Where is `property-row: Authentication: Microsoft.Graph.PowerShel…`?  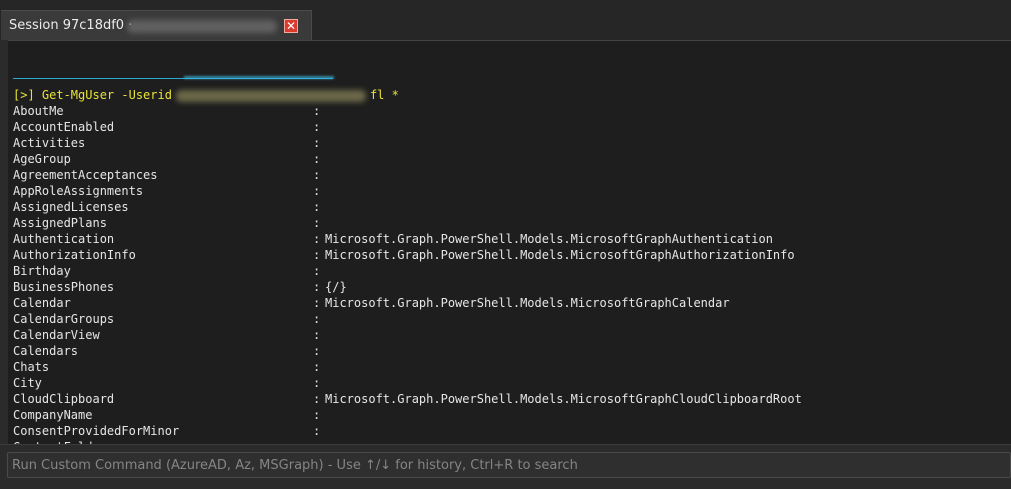 property-row: Authentication: Microsoft.Graph.PowerShel… is located at coordinates (407, 239).